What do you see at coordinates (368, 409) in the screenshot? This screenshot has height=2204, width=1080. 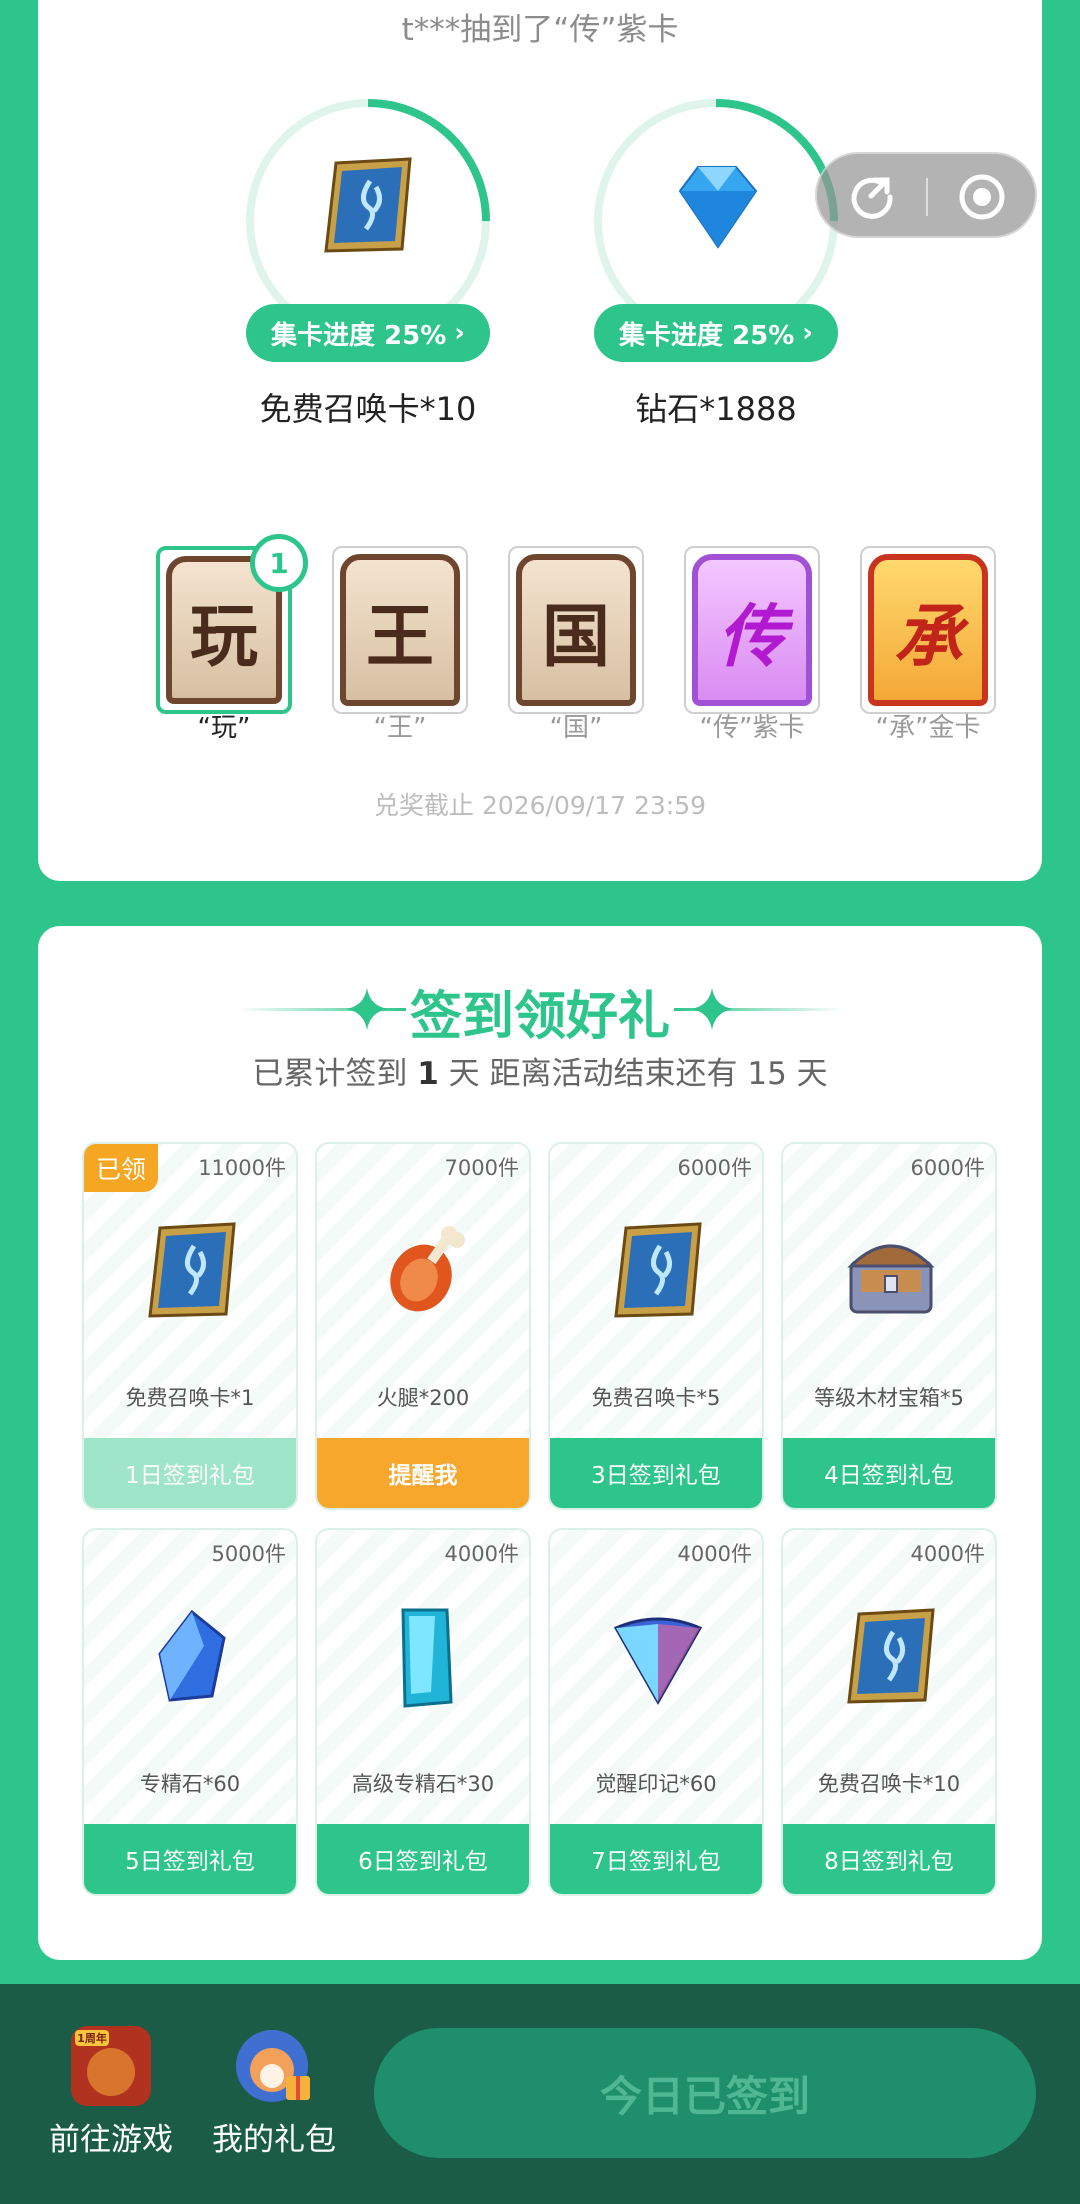 I see `prize-name: 免费召唤卡*10` at bounding box center [368, 409].